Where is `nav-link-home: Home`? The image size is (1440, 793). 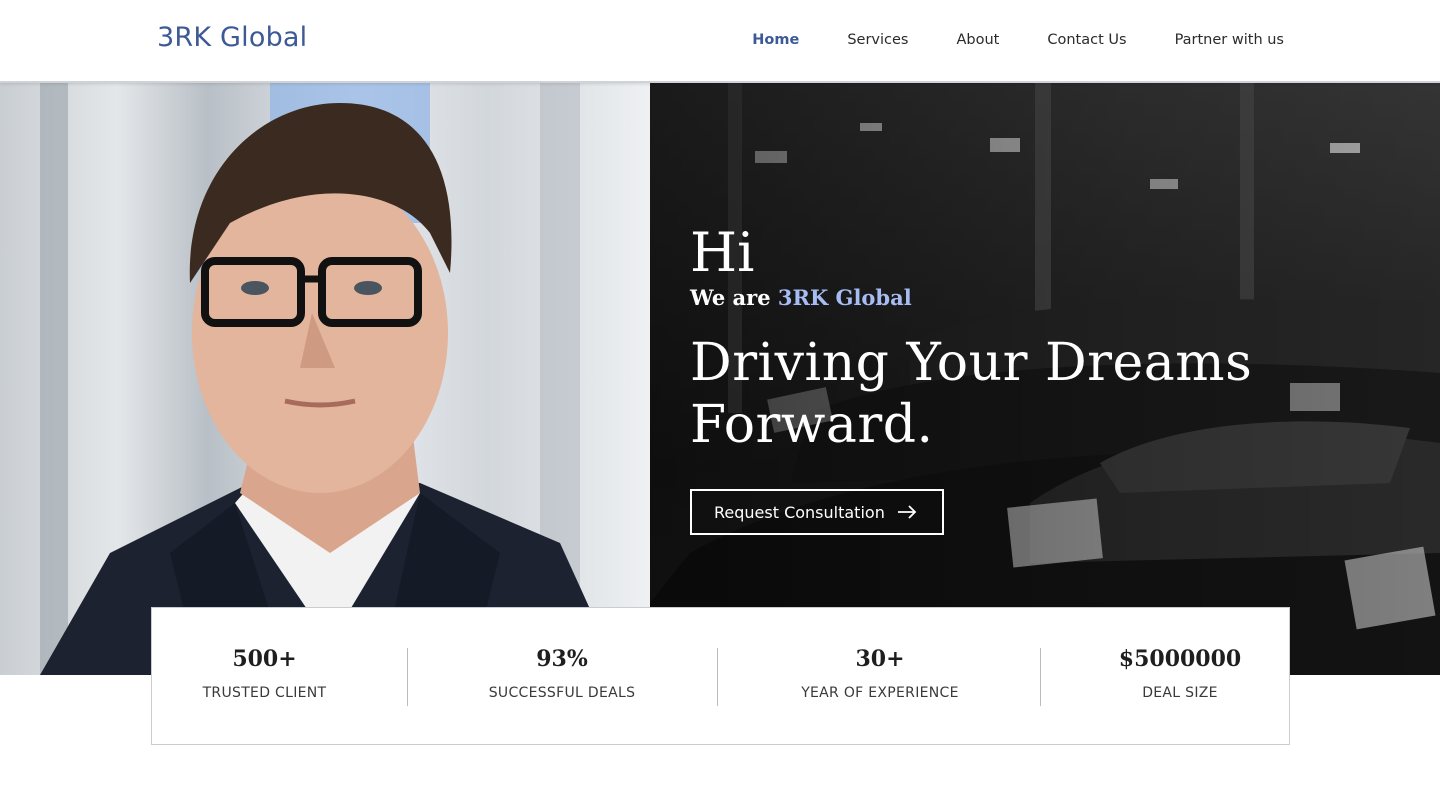
nav-link-home: Home is located at coordinates (775, 40).